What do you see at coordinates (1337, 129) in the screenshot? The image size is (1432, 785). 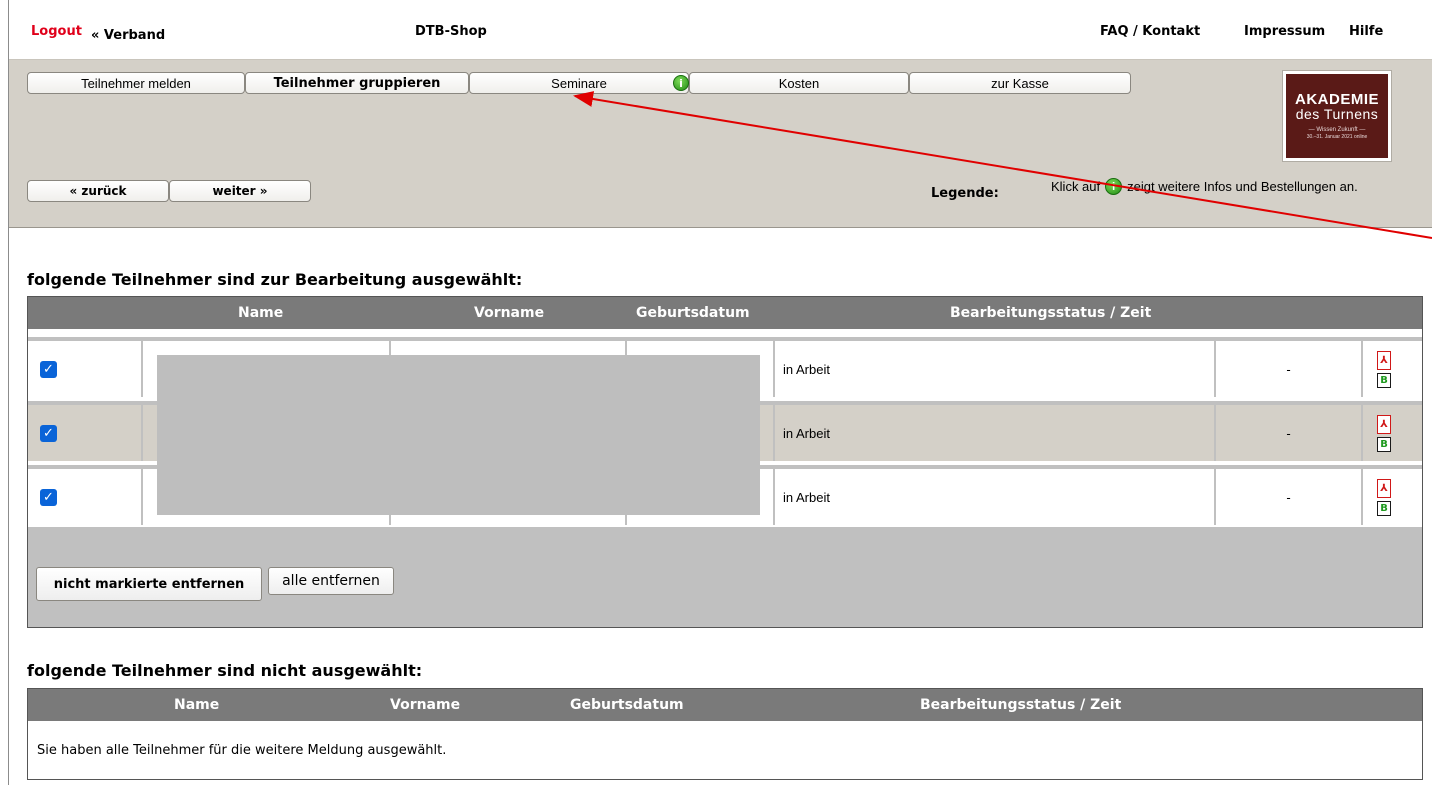 I see `logo-tagline: — Wissen Zukunft —` at bounding box center [1337, 129].